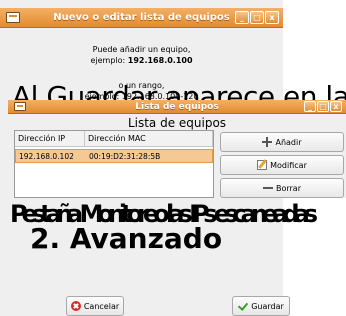 This screenshot has width=346, height=316. Describe the element at coordinates (46, 156) in the screenshot. I see `row-ip: 192.168.0.102` at that location.